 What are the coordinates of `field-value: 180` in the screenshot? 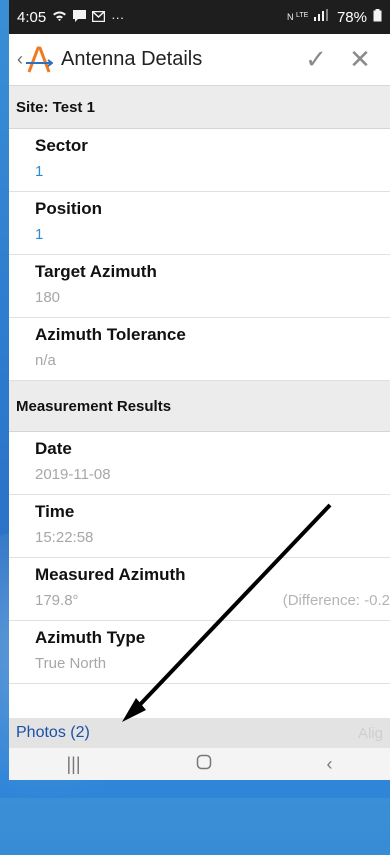 It's located at (48, 297).